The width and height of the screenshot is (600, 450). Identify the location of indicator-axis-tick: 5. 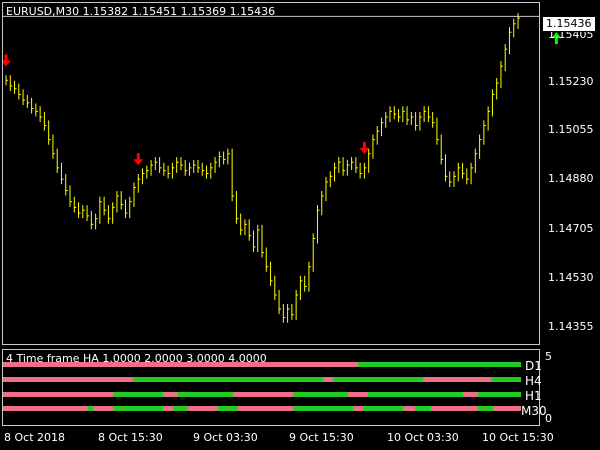
(548, 356).